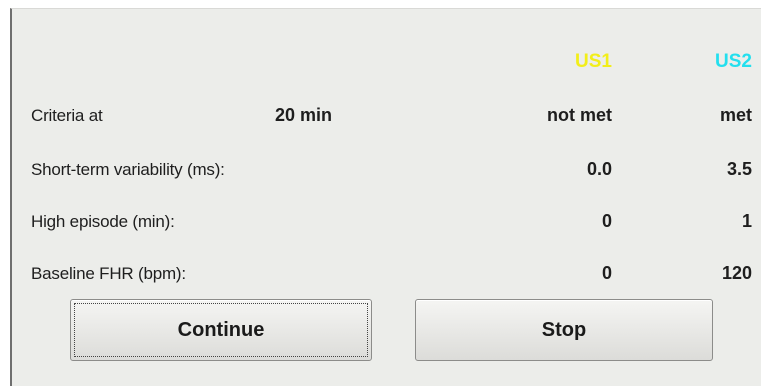 The width and height of the screenshot is (761, 386). Describe the element at coordinates (593, 61) in the screenshot. I see `us1-column-header: US1` at that location.